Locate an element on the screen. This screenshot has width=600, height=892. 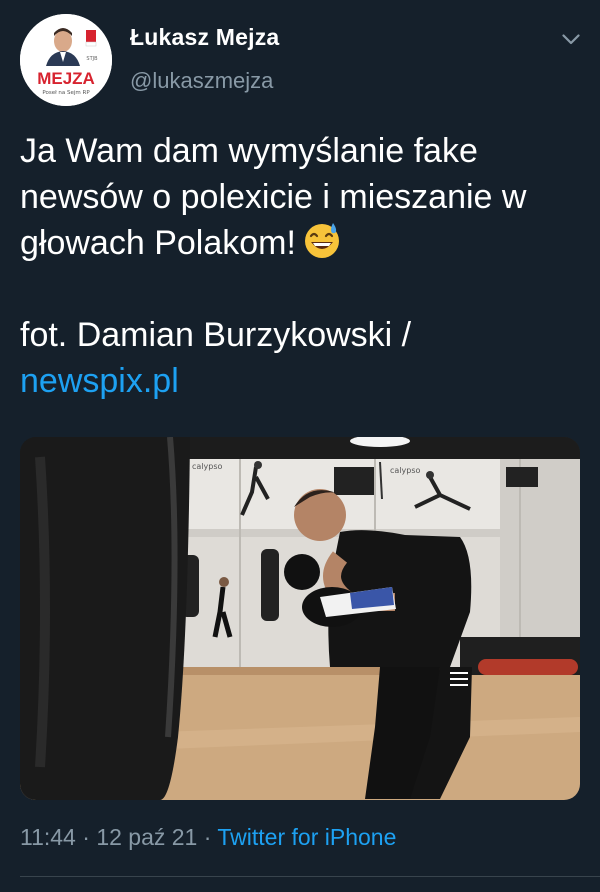
avatar-image: STJB MEJZA Poseł na Sejm RP is located at coordinates (66, 60).